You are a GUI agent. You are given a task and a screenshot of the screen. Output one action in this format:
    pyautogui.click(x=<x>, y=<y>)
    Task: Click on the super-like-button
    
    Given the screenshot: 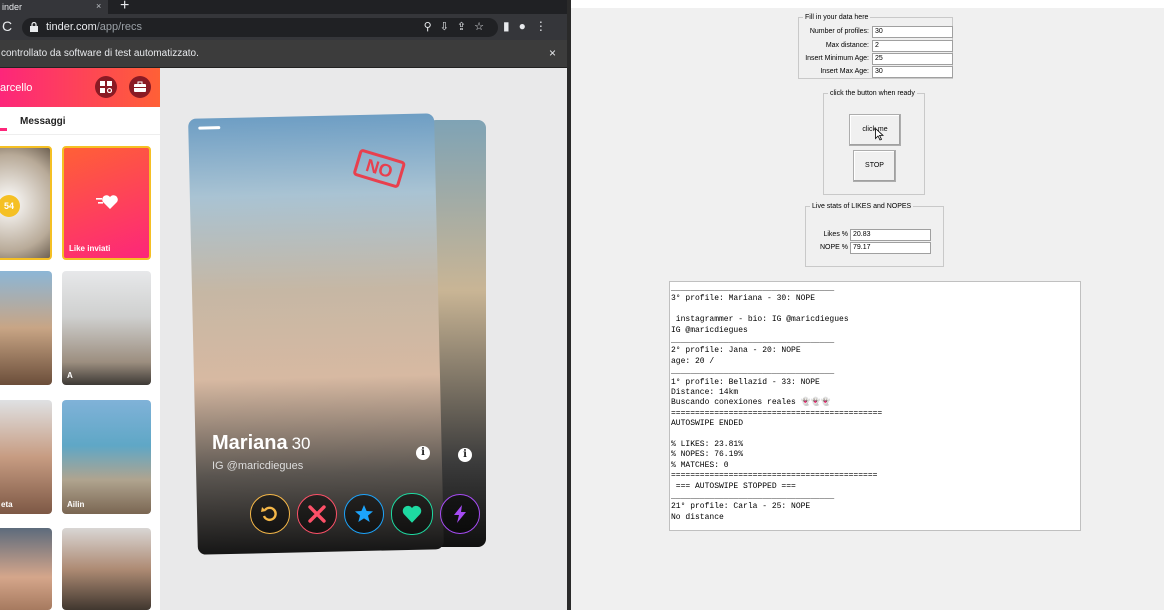 What is the action you would take?
    pyautogui.click(x=364, y=514)
    